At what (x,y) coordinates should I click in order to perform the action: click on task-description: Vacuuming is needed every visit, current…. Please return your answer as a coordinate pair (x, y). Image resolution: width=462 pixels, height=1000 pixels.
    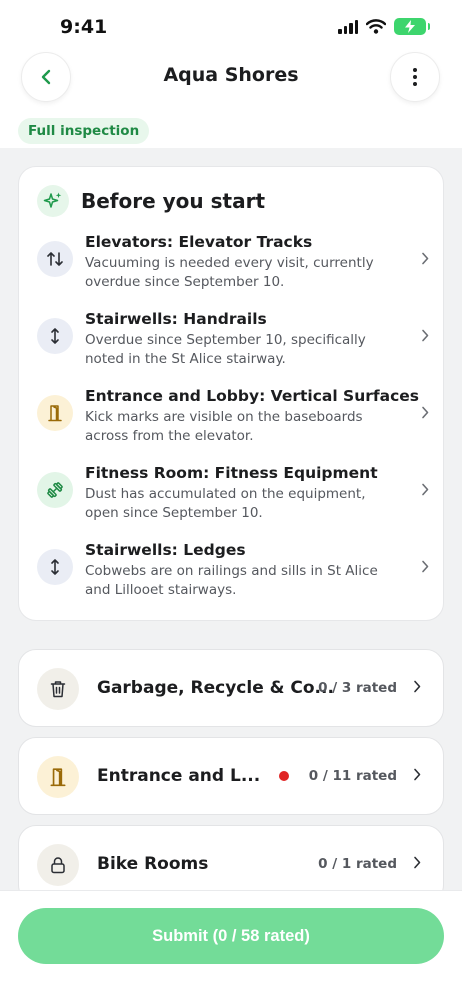
    Looking at the image, I should click on (229, 272).